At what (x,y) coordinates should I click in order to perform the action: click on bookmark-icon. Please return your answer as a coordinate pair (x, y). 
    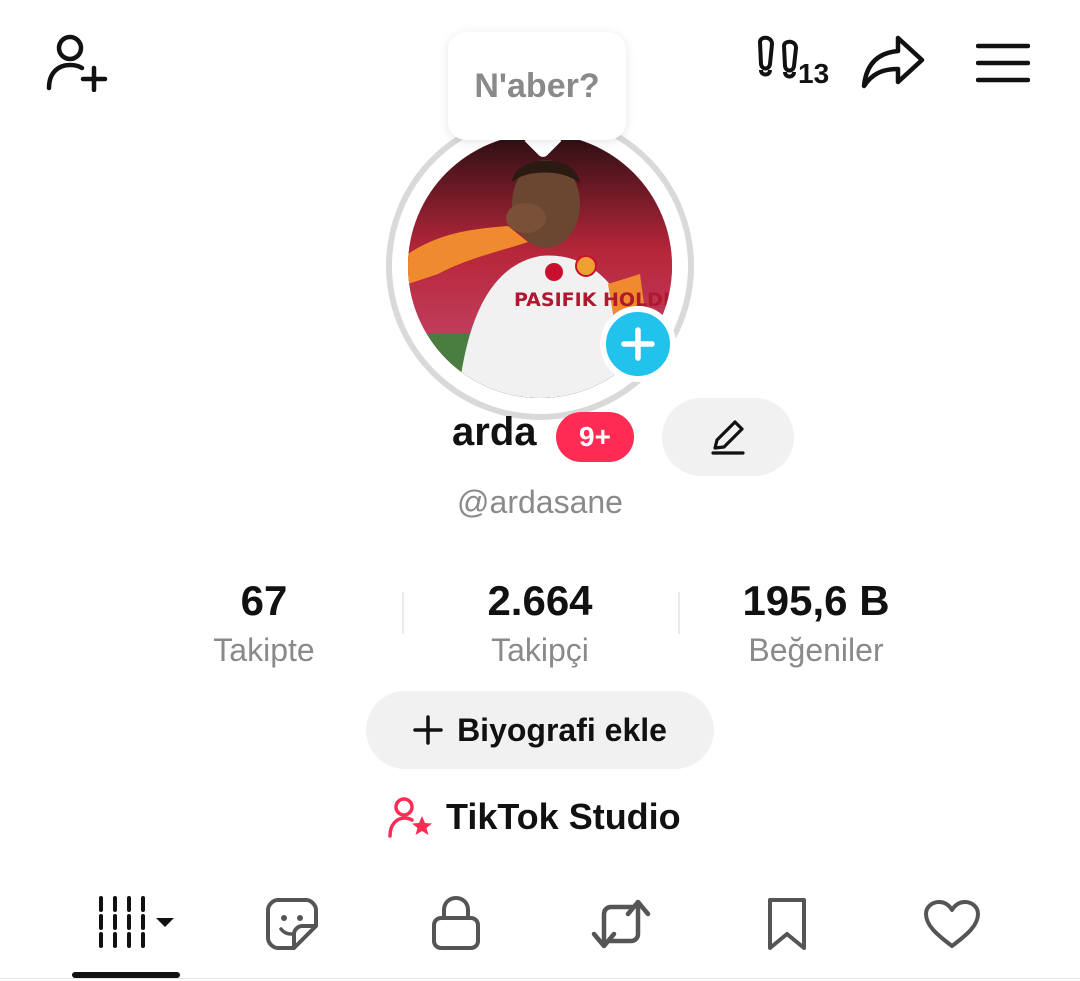
    Looking at the image, I should click on (787, 924).